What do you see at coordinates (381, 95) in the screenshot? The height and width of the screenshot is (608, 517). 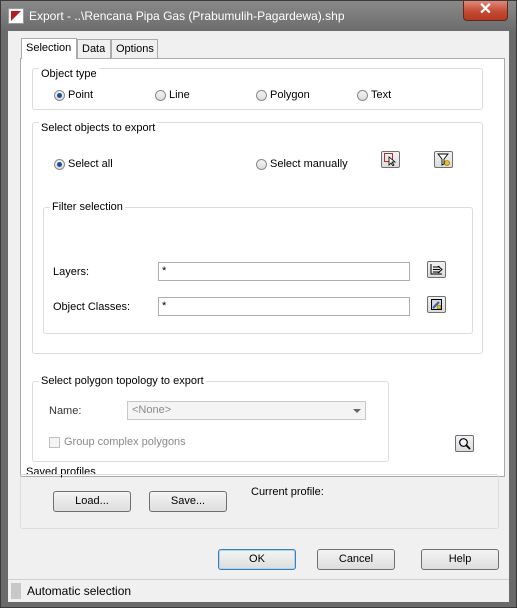 I see `radio-text-label: Text` at bounding box center [381, 95].